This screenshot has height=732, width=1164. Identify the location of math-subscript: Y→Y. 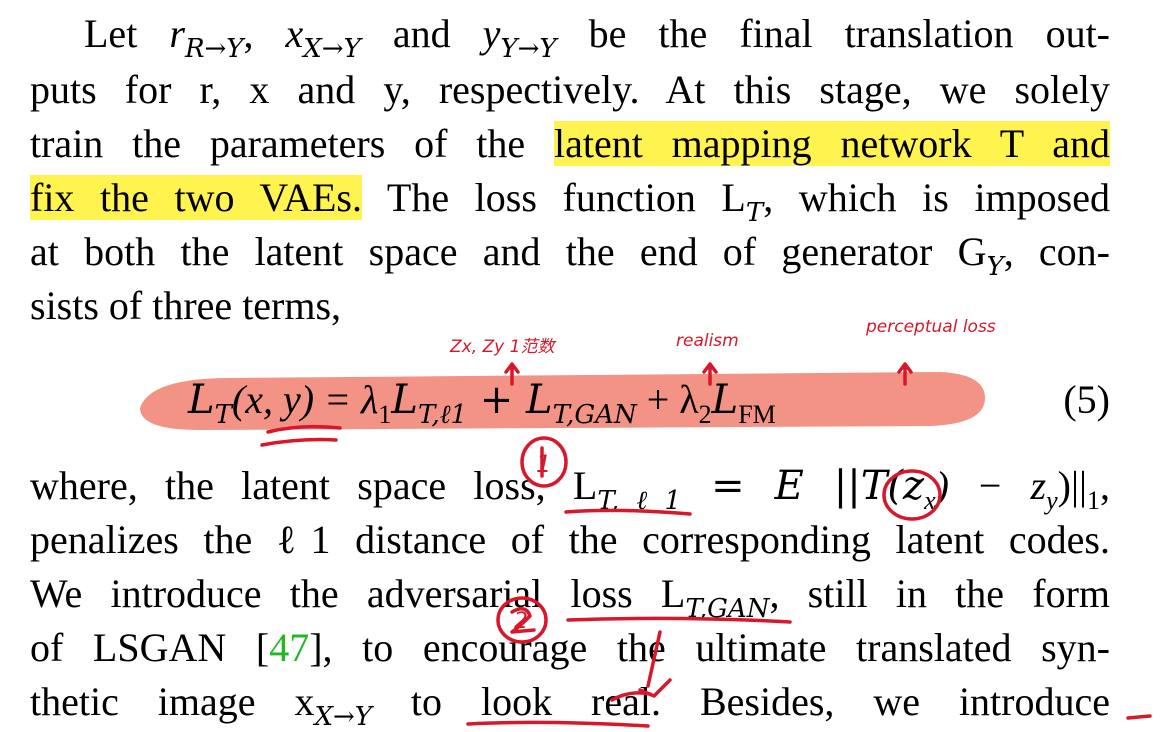
(528, 49).